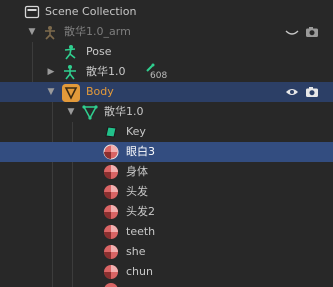  Describe the element at coordinates (136, 131) in the screenshot. I see `shape-key-label: Key` at that location.